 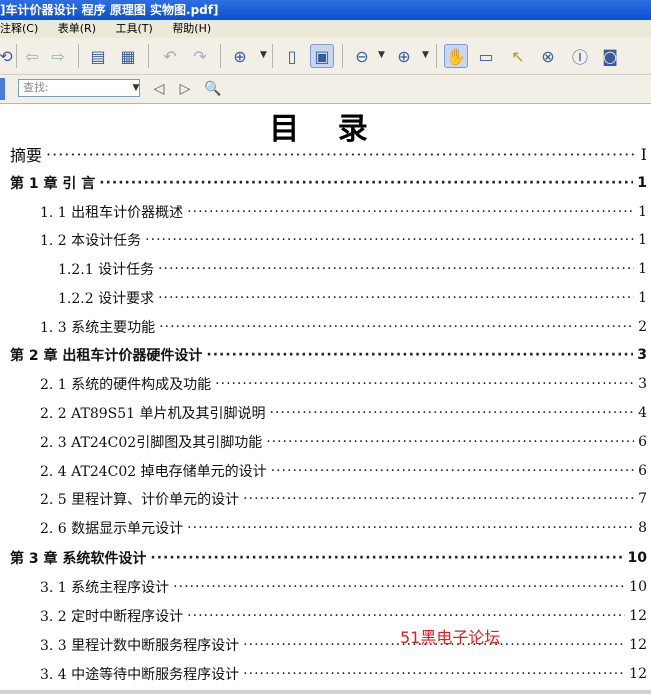 I want to click on menu-forms: 表单(R), so click(x=77, y=28).